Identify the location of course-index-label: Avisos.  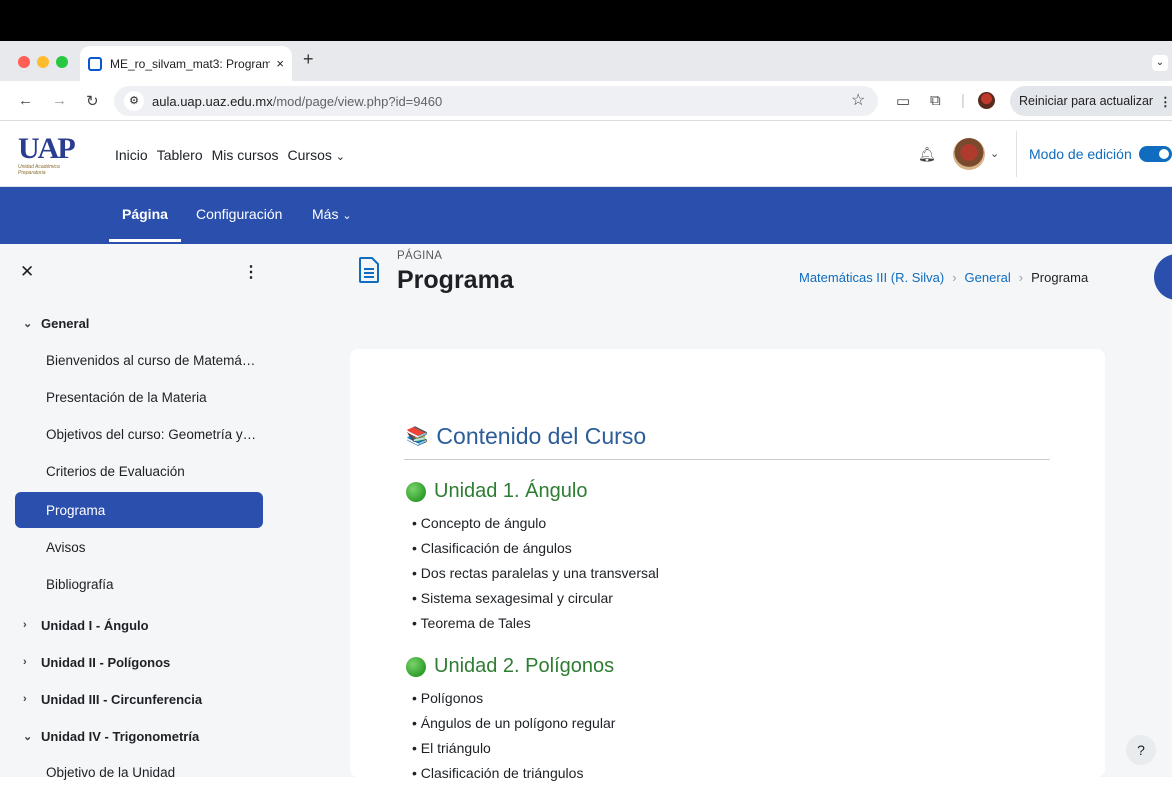
(66, 547).